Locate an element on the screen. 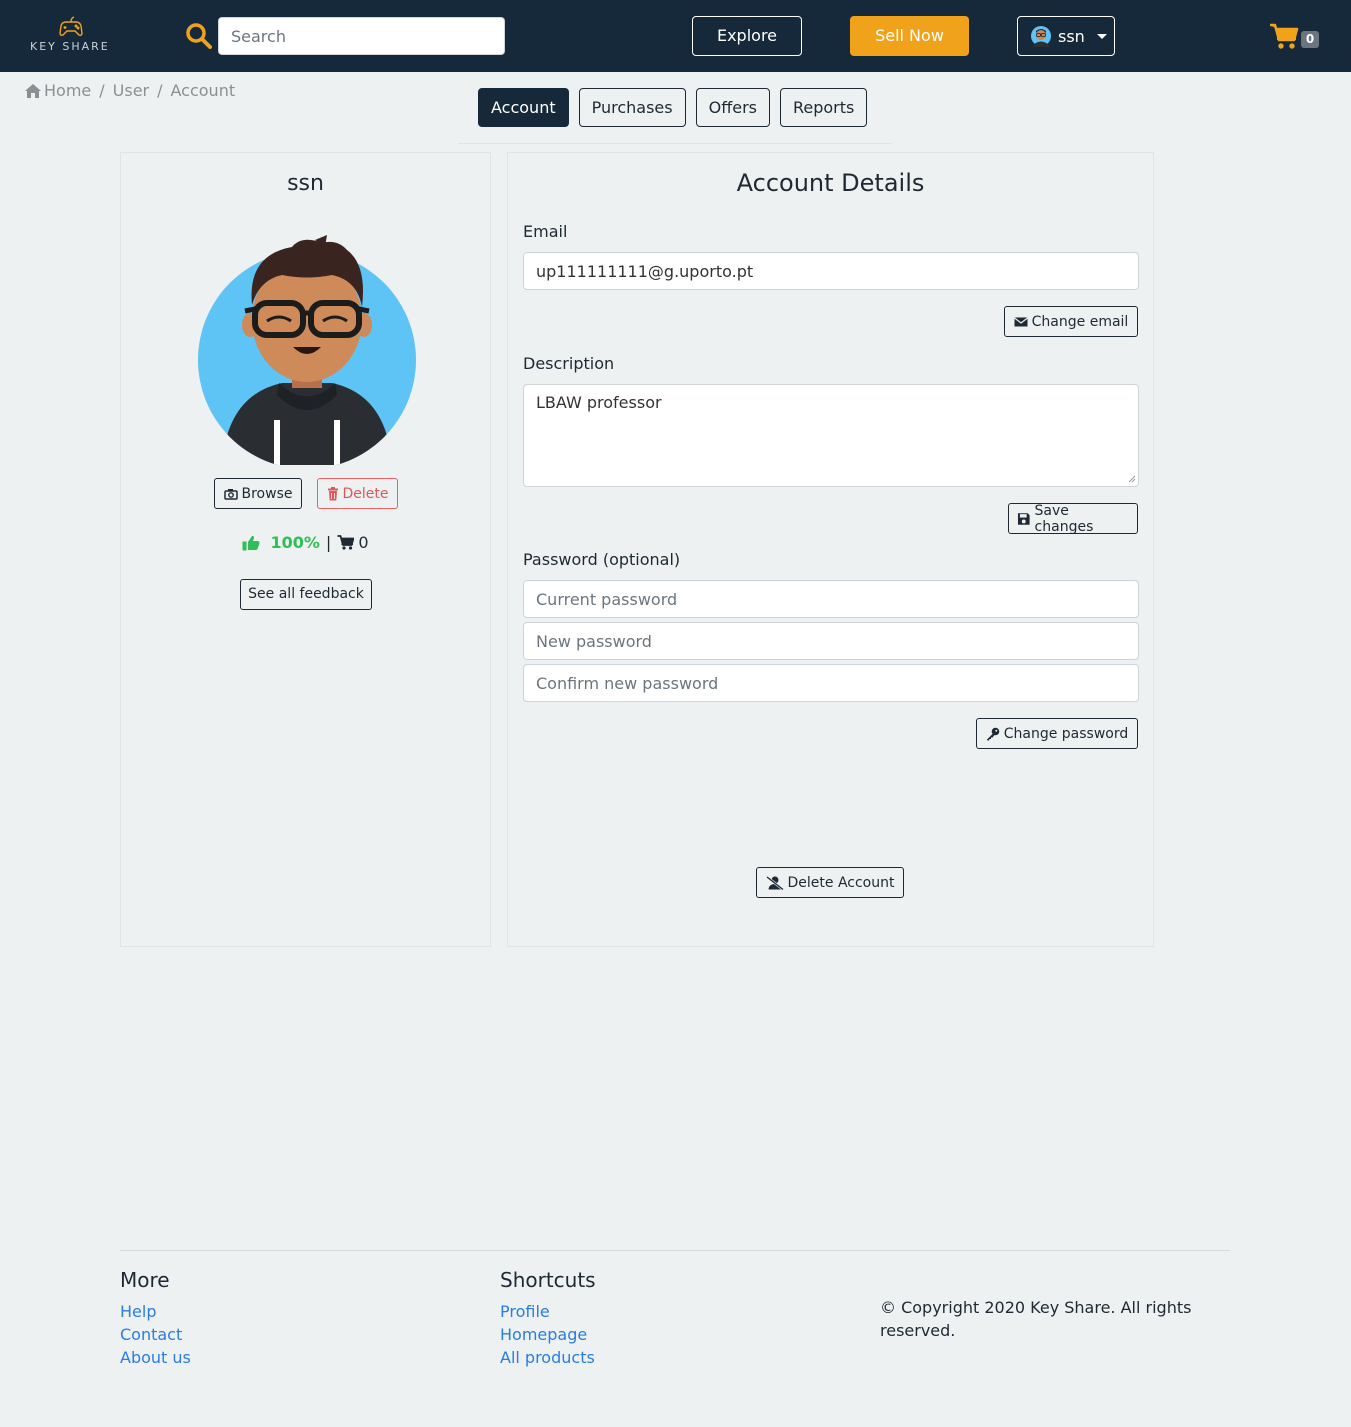  password-label: Password (optional) is located at coordinates (602, 559).